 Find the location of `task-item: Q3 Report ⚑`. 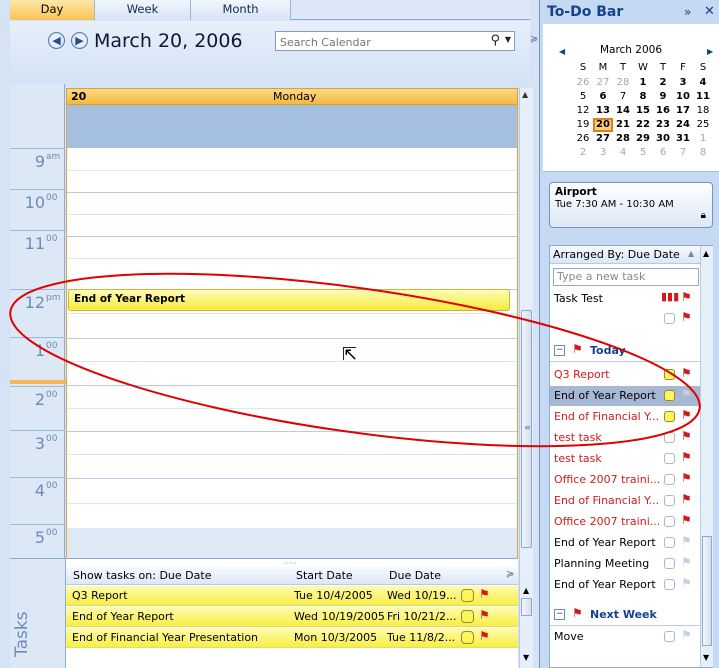

task-item: Q3 Report ⚑ is located at coordinates (625, 375).